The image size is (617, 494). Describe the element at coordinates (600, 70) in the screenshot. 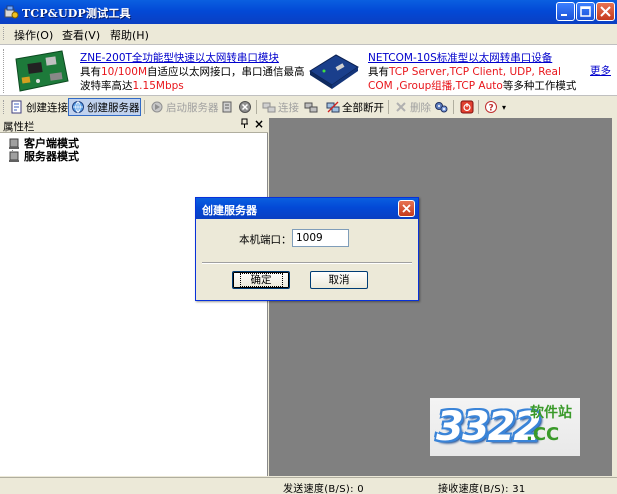

I see `more-link: 更多` at that location.